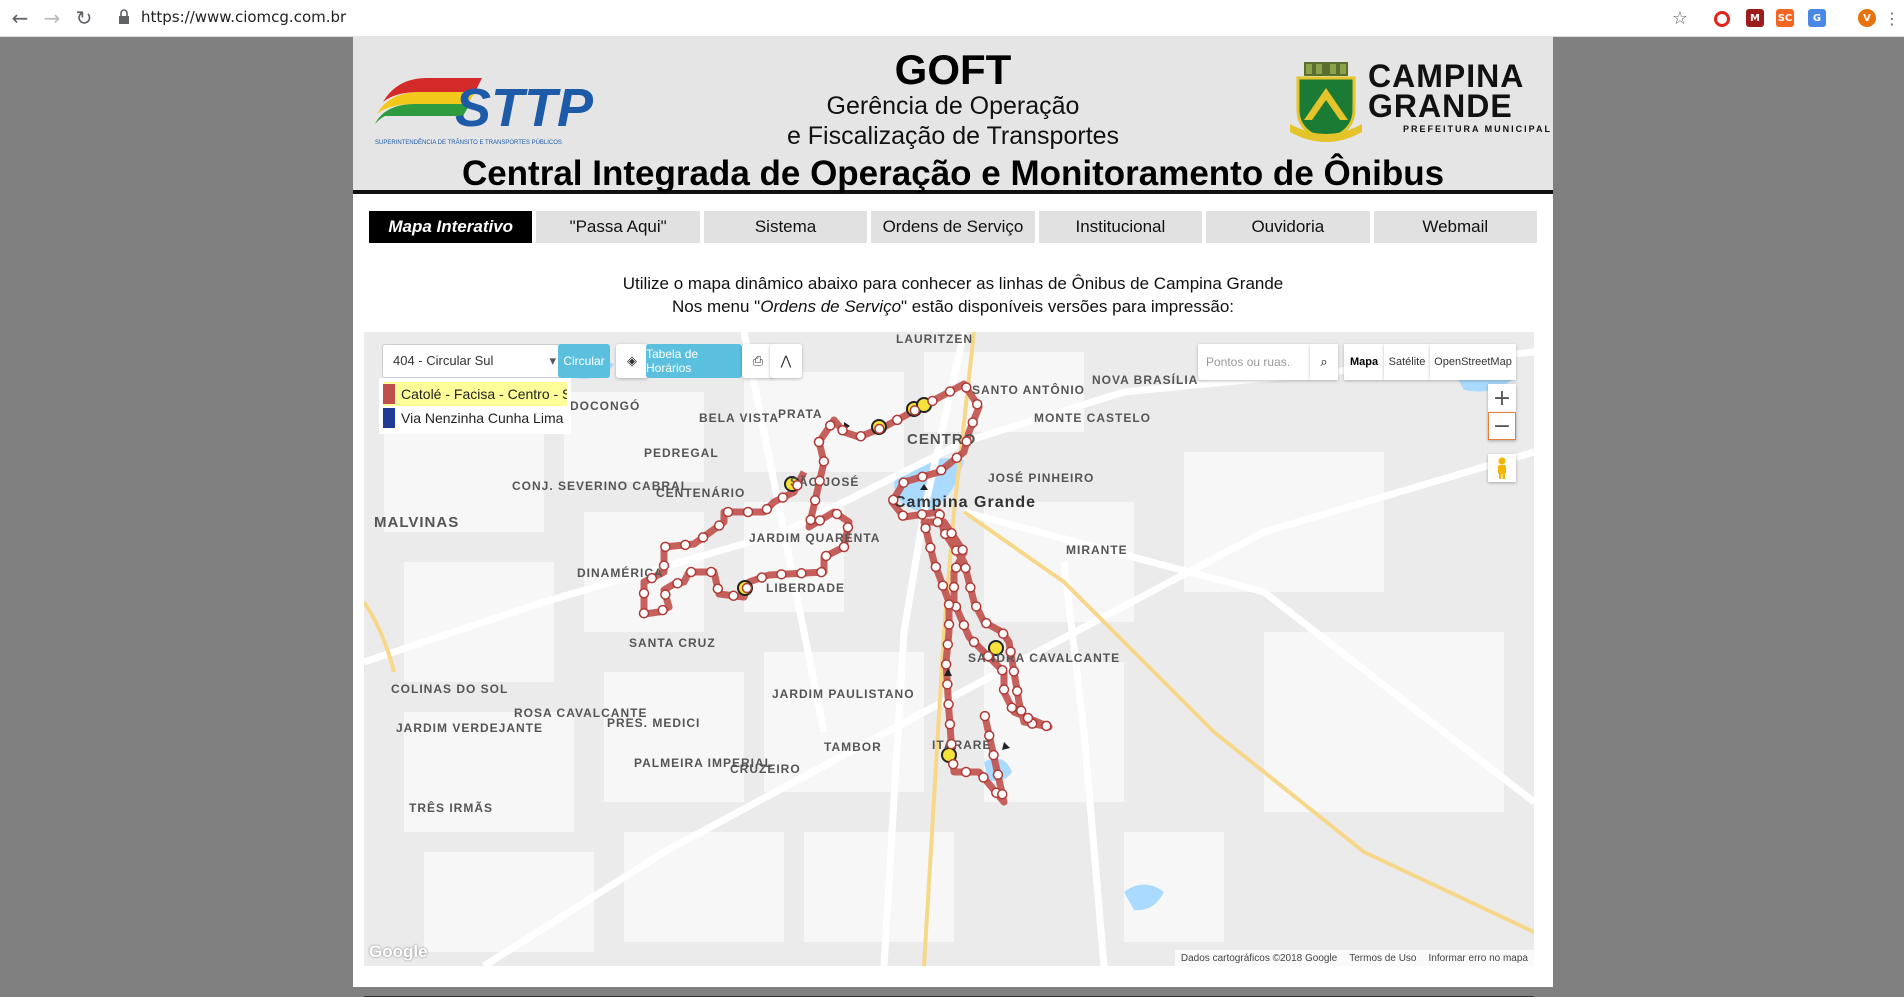  Describe the element at coordinates (1455, 227) in the screenshot. I see `nav-item-webmail: Webmail` at that location.